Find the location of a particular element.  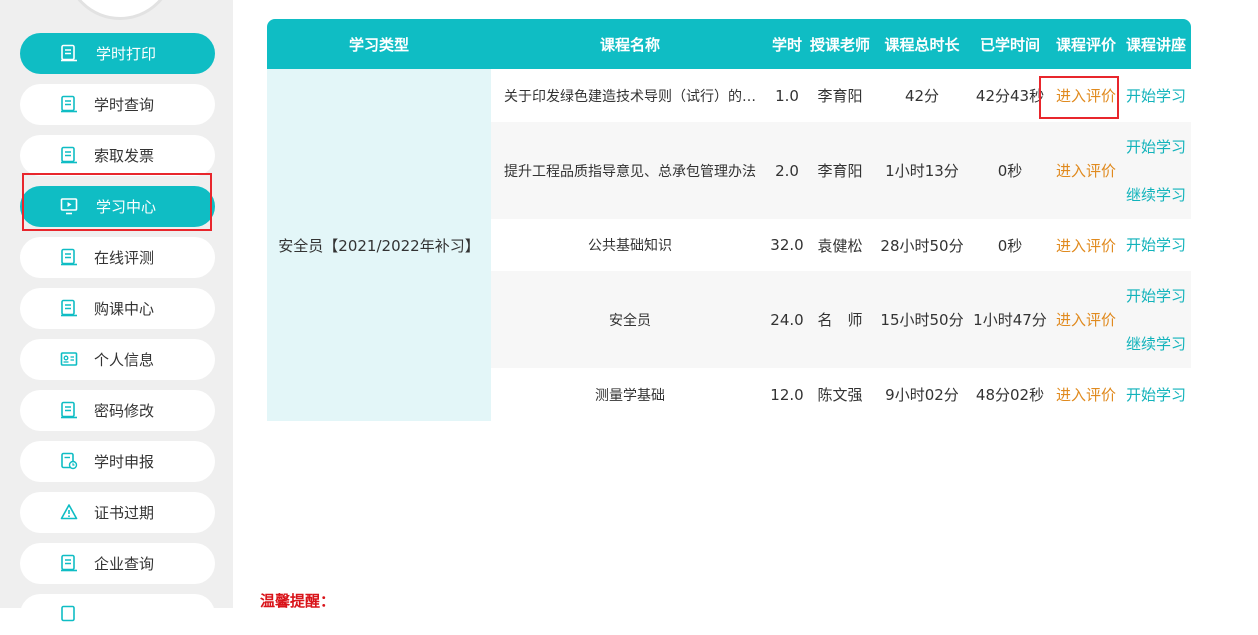

sidebar-item-partial is located at coordinates (117, 614).